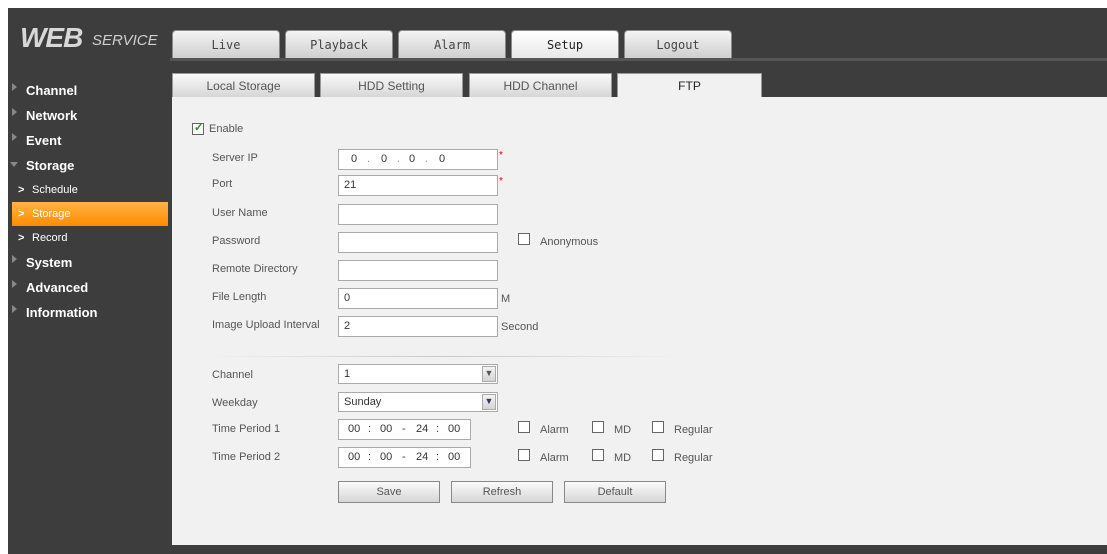  Describe the element at coordinates (354, 159) in the screenshot. I see `ip-octet-1: 0` at that location.